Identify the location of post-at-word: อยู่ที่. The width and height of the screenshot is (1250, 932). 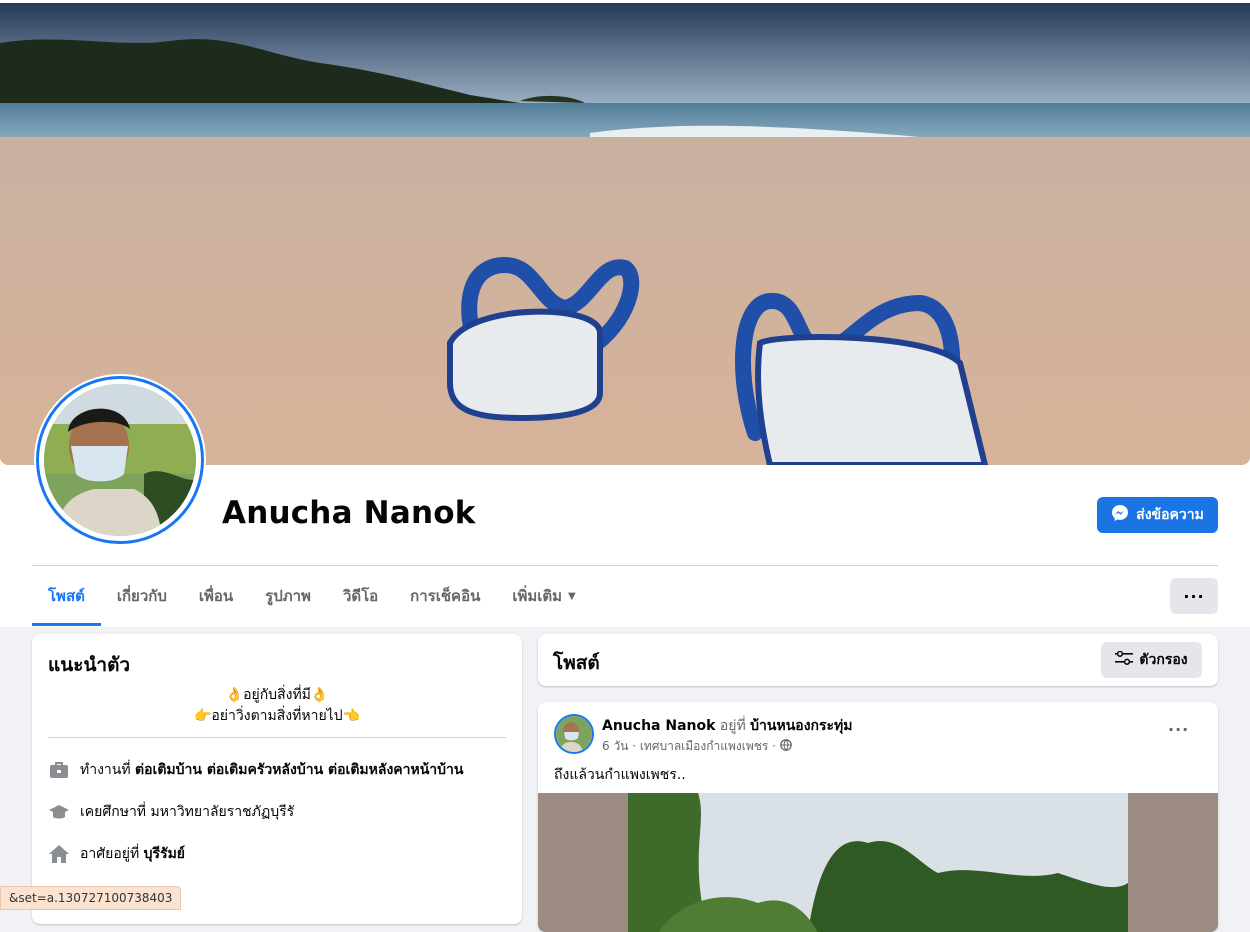
(732, 726).